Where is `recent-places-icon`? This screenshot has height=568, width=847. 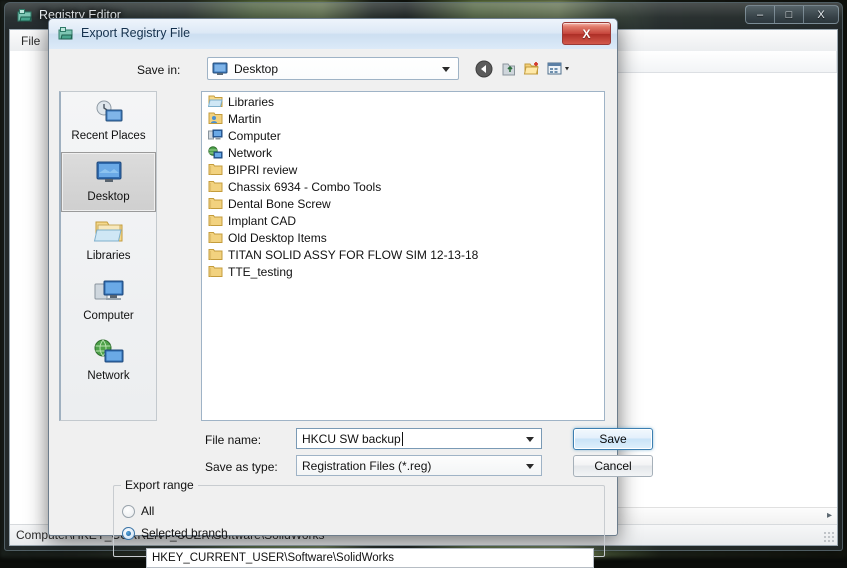
recent-places-icon is located at coordinates (109, 113).